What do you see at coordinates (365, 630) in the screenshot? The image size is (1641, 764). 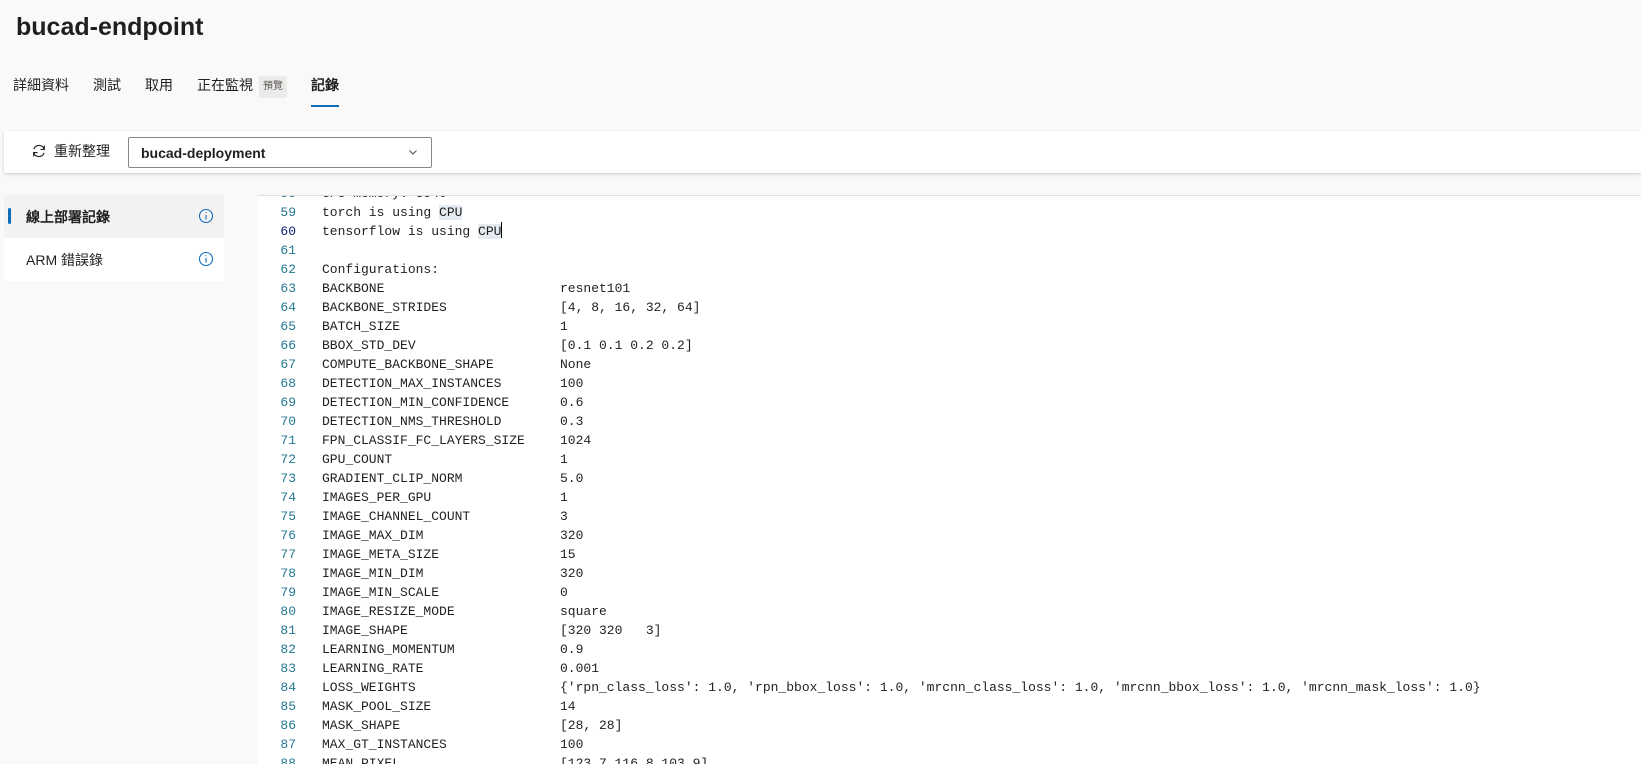 I see `config-key: IMAGE_SHAPE` at bounding box center [365, 630].